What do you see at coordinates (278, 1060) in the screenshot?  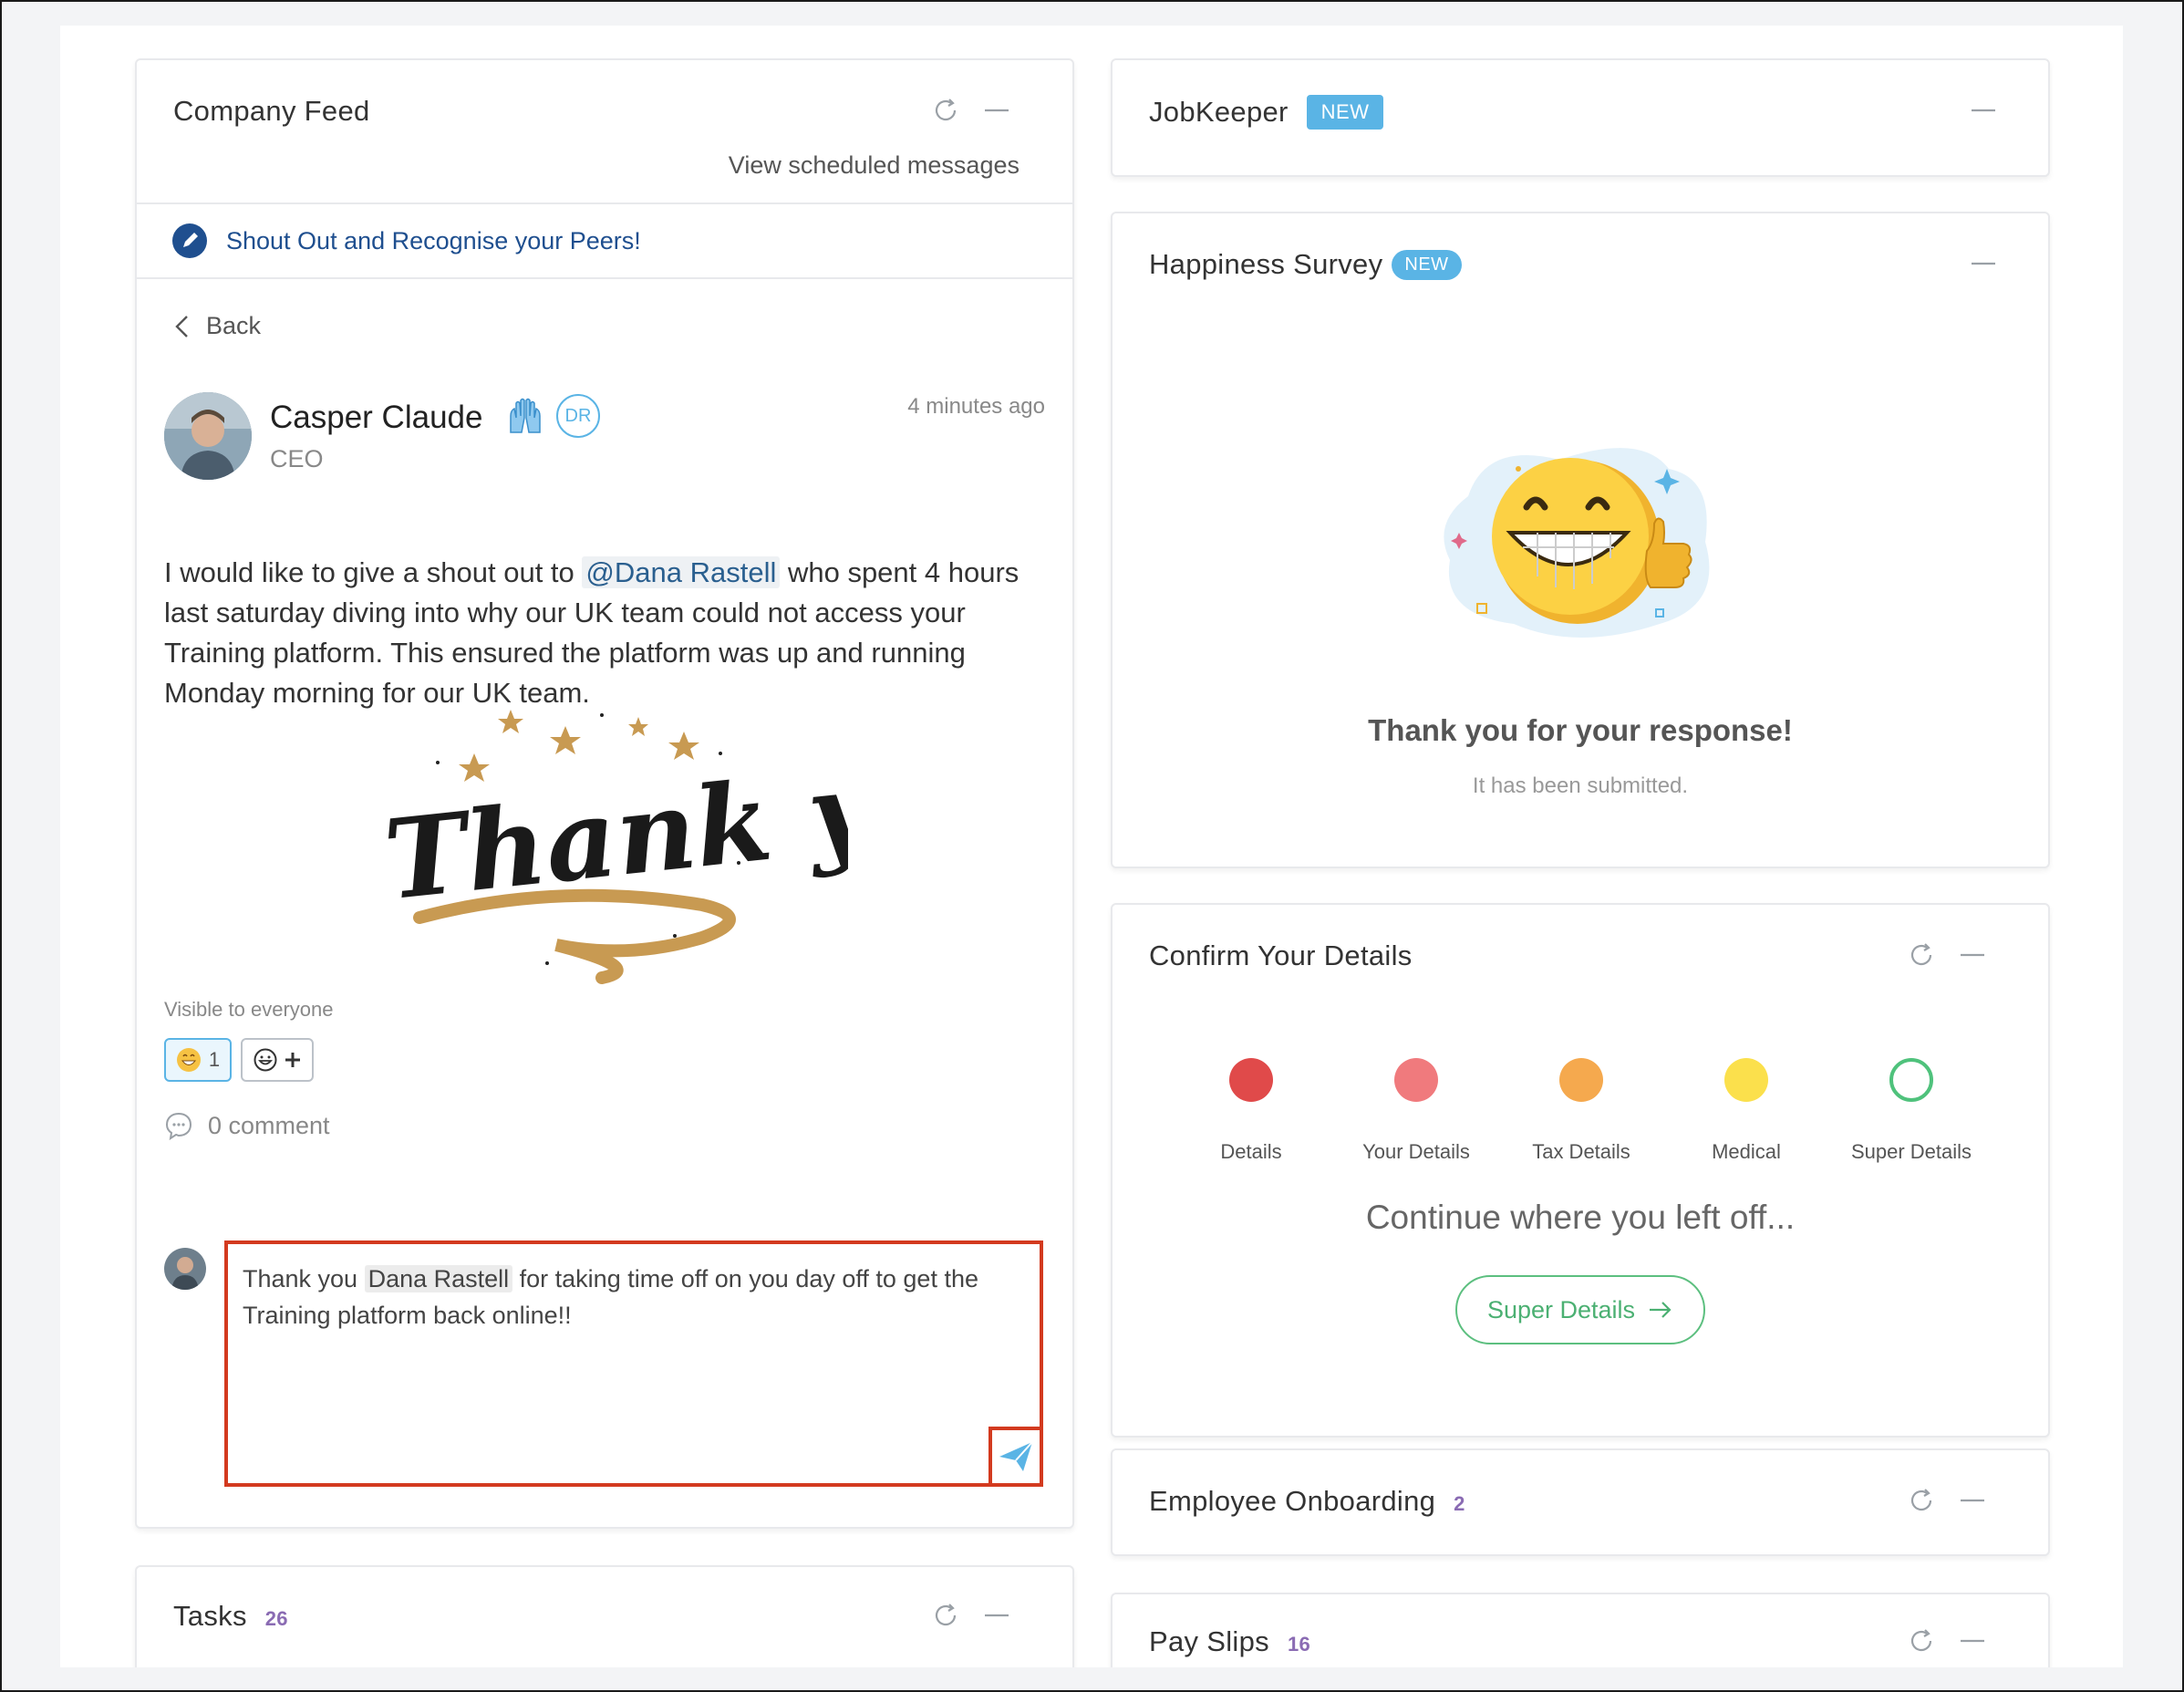 I see `add-reaction-button` at bounding box center [278, 1060].